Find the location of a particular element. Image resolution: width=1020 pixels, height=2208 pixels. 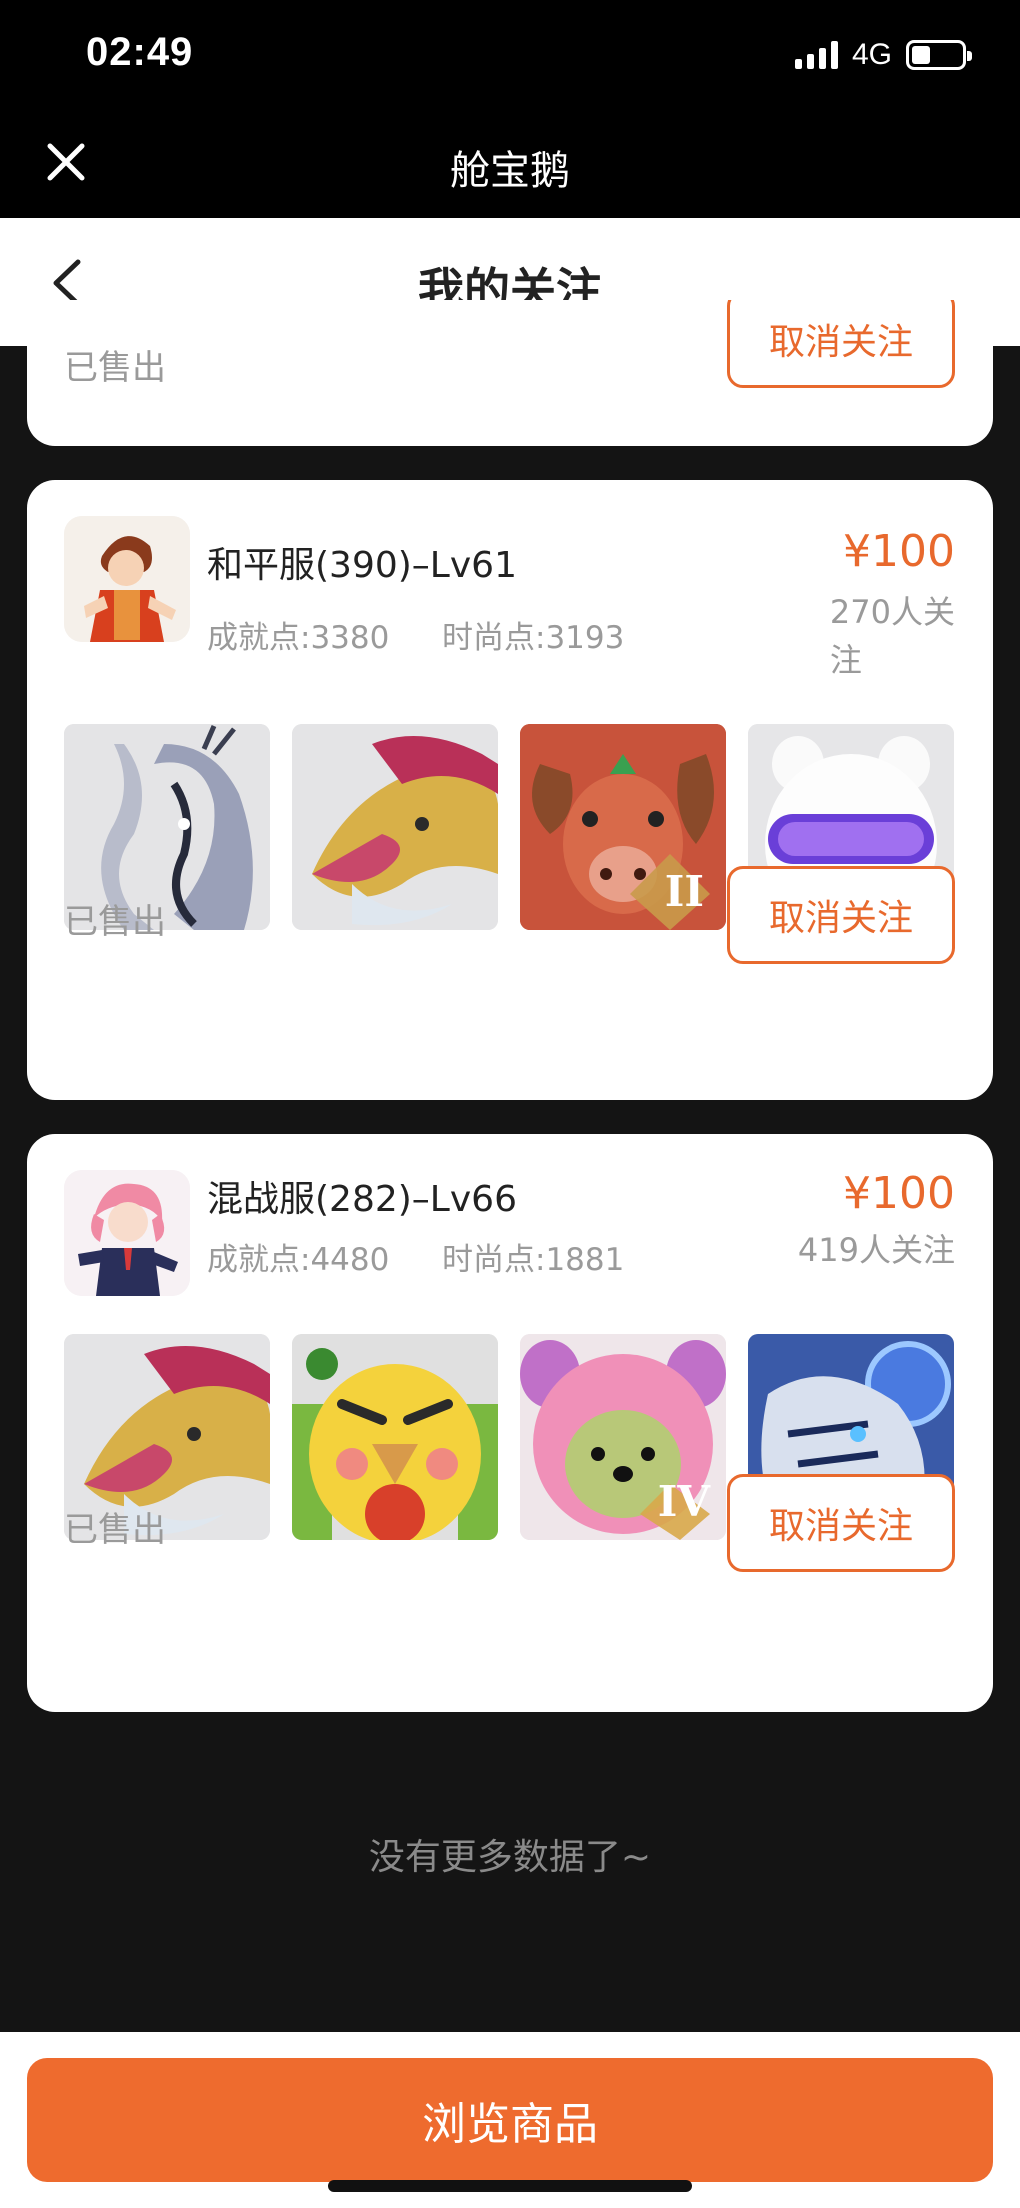

browse-products-button: 浏览商品 is located at coordinates (510, 2120).